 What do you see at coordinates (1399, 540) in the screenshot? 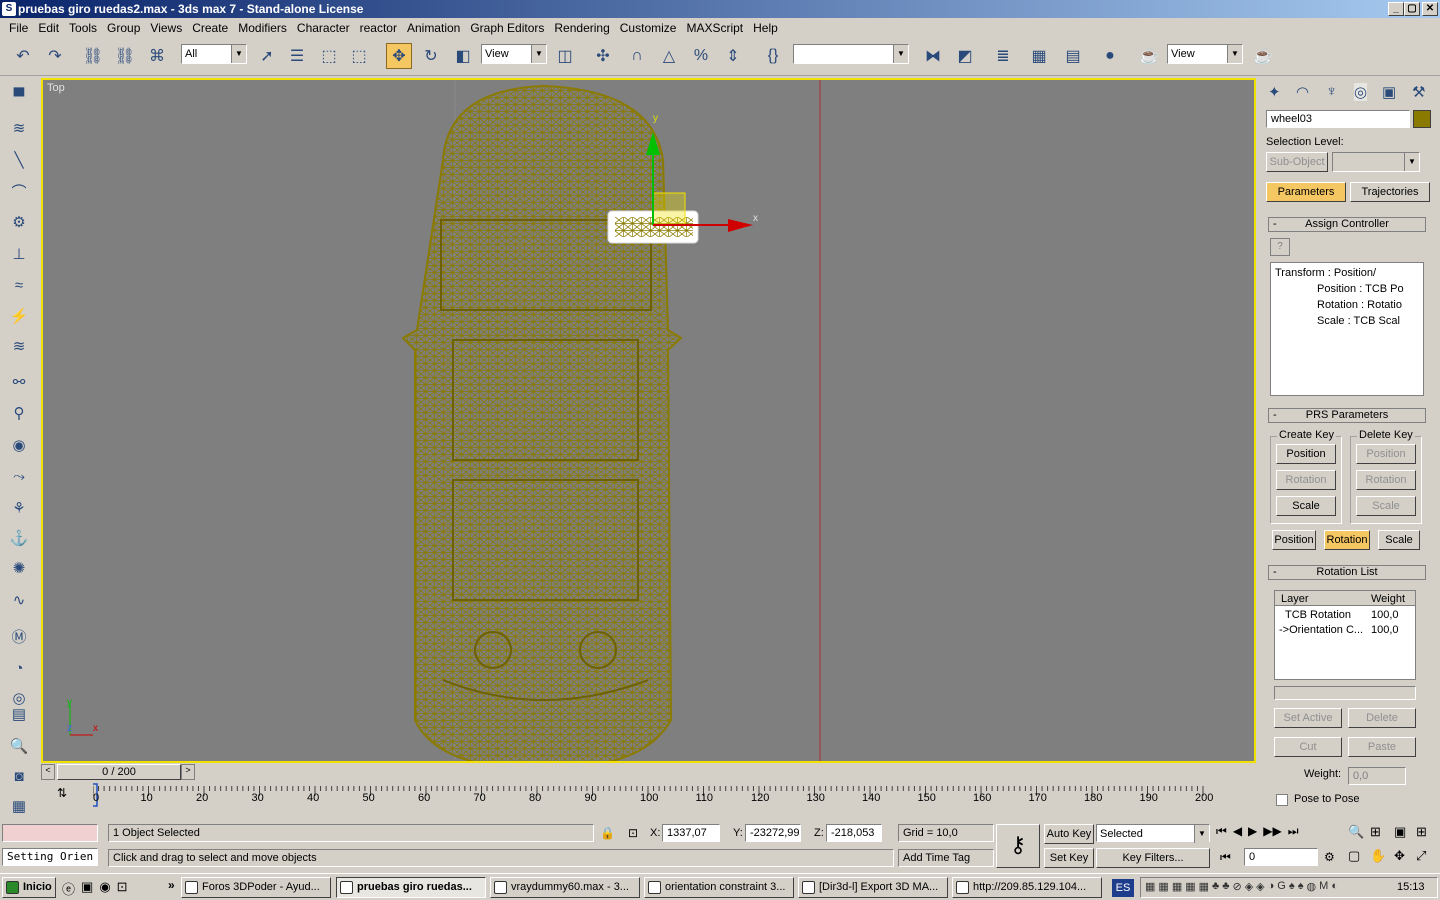
I see `scale-mode-button: Scale` at bounding box center [1399, 540].